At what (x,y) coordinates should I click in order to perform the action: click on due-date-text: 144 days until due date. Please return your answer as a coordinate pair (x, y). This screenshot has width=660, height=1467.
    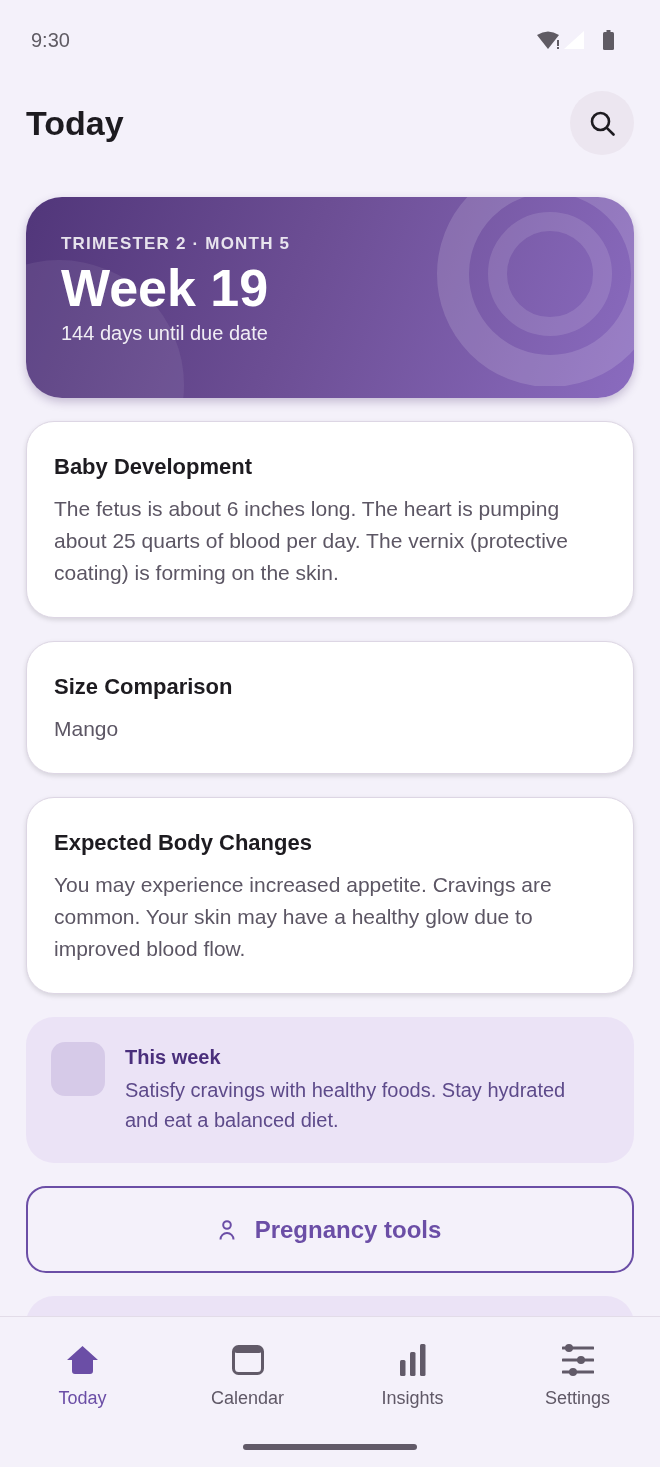
    Looking at the image, I should click on (164, 333).